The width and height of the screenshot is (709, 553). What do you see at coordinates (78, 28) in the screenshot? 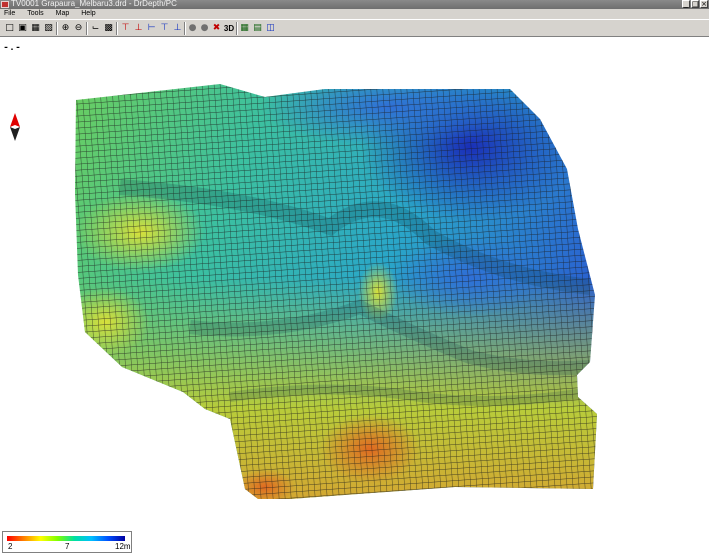
I see `zoom-out-icon: ⊖` at bounding box center [78, 28].